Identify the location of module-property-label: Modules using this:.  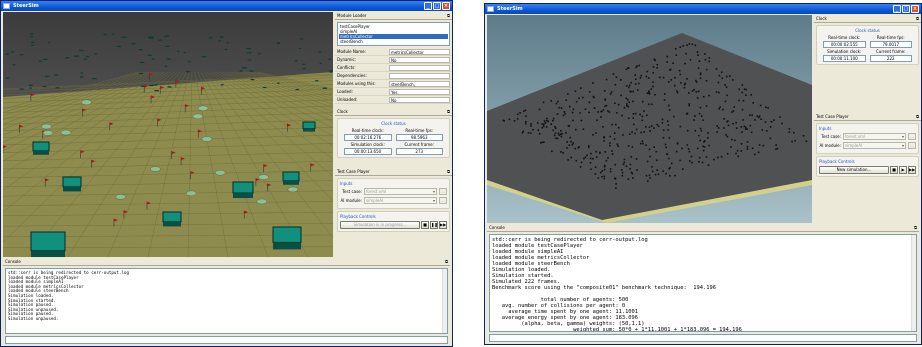
(356, 83).